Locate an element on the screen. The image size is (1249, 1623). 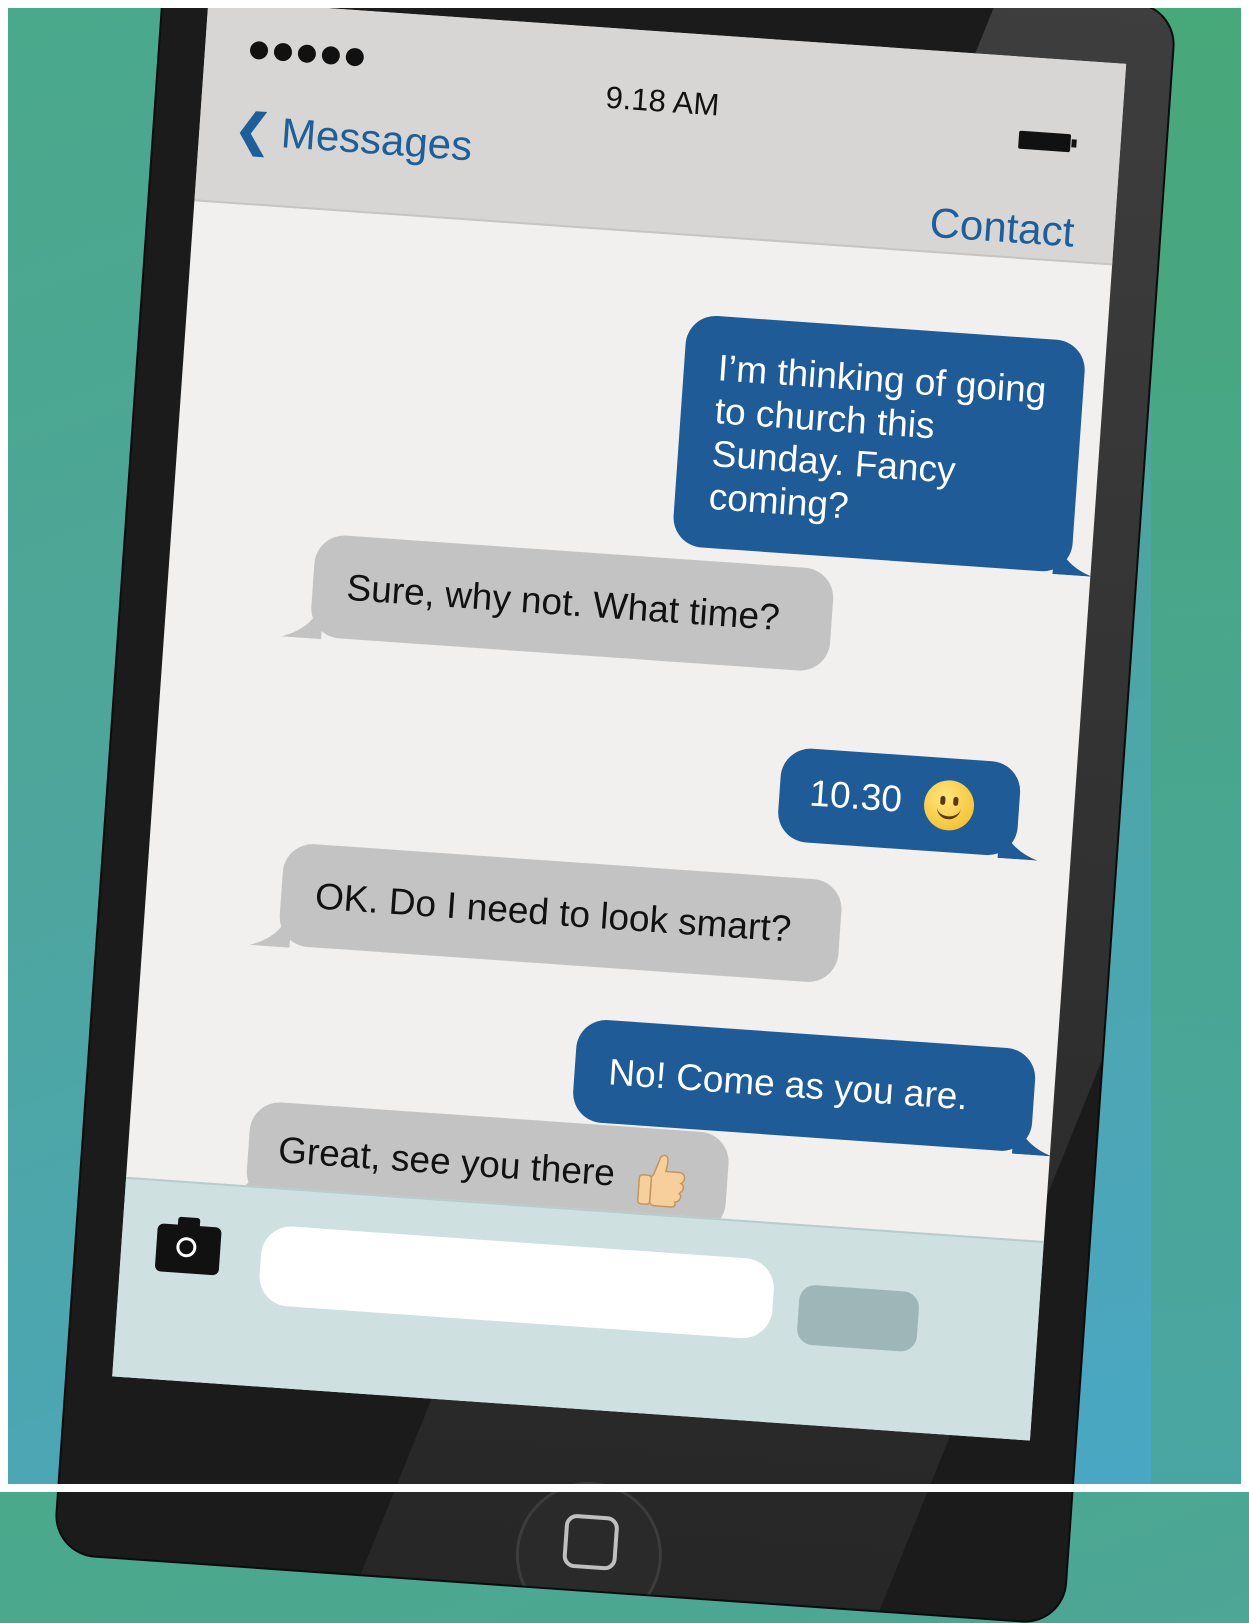
back-button-label: Messages is located at coordinates (376, 139).